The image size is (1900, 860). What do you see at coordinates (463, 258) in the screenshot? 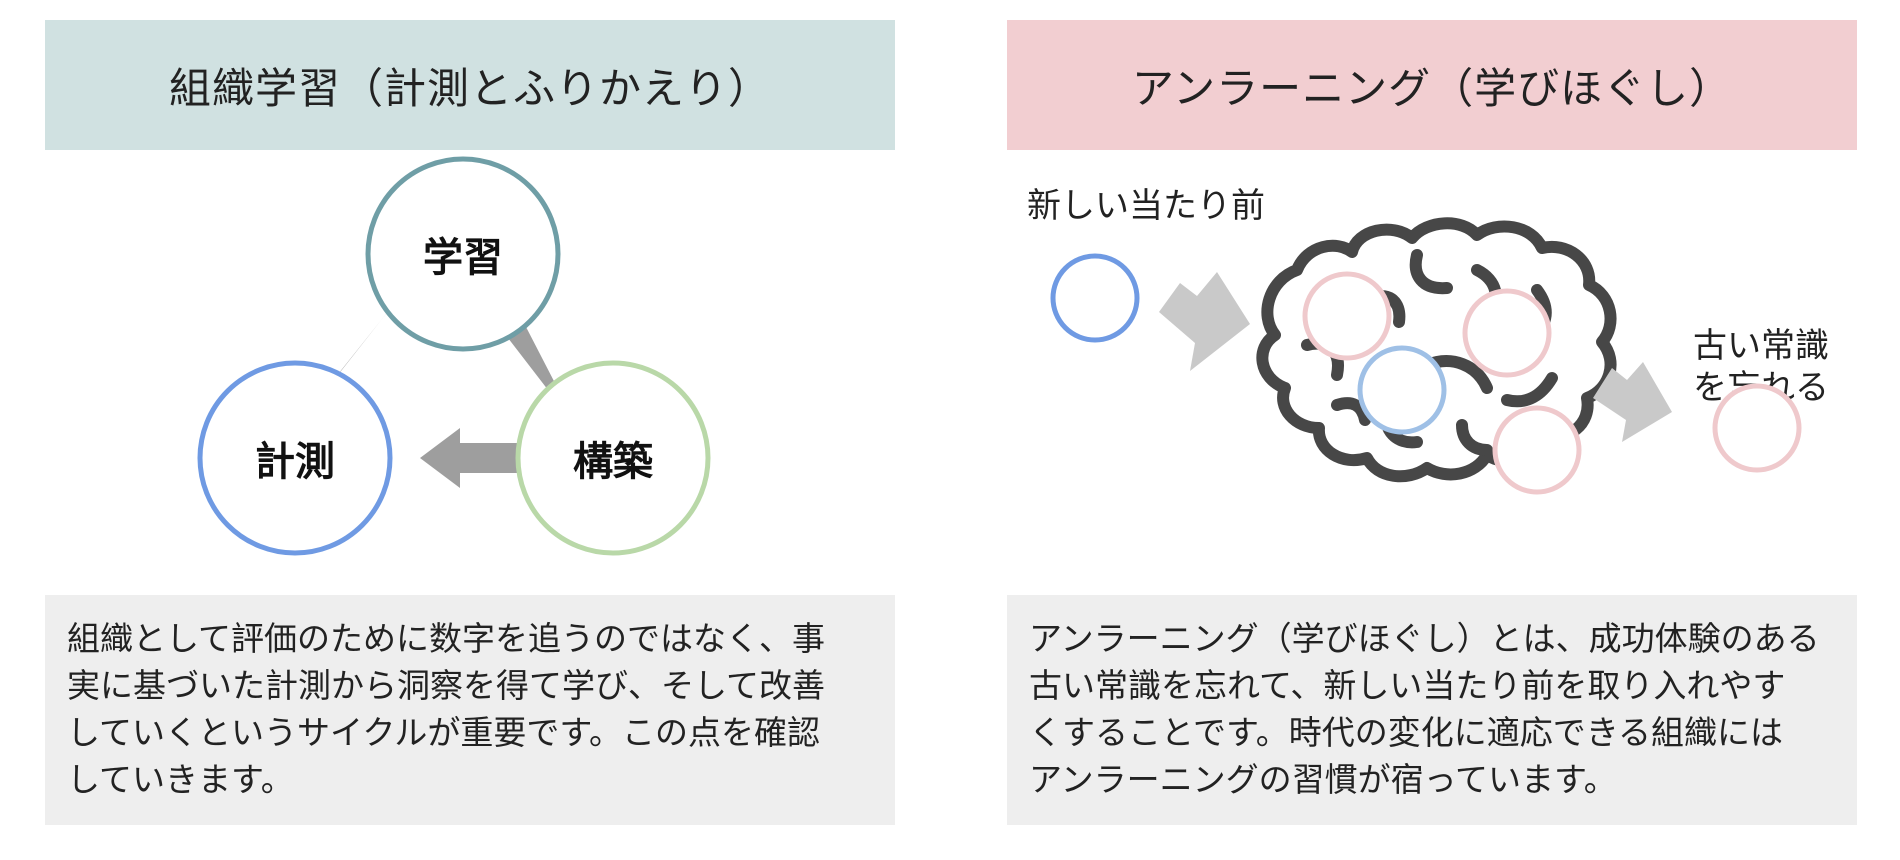
I see `learning-label: 学習` at bounding box center [463, 258].